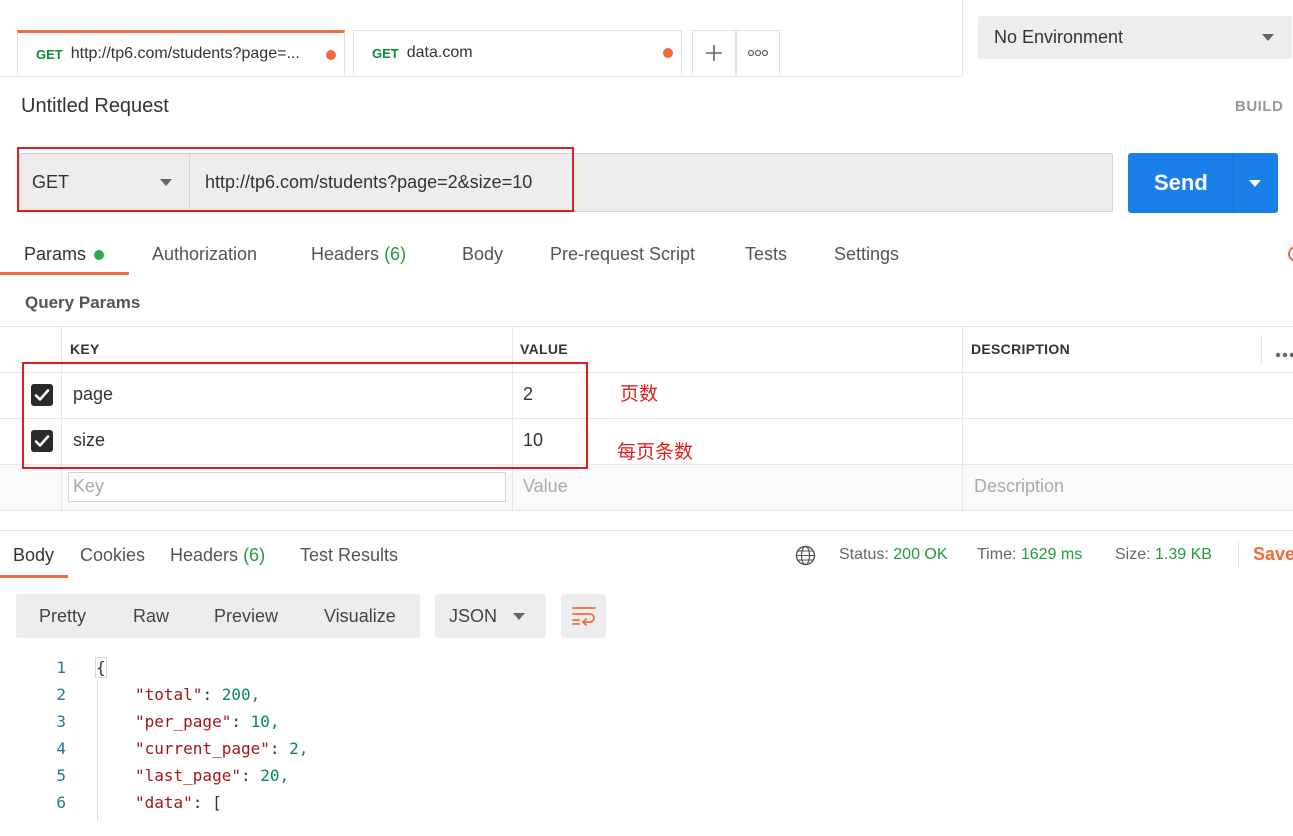 This screenshot has height=836, width=1293. What do you see at coordinates (1183, 554) in the screenshot?
I see `size-value: 1.39 KB` at bounding box center [1183, 554].